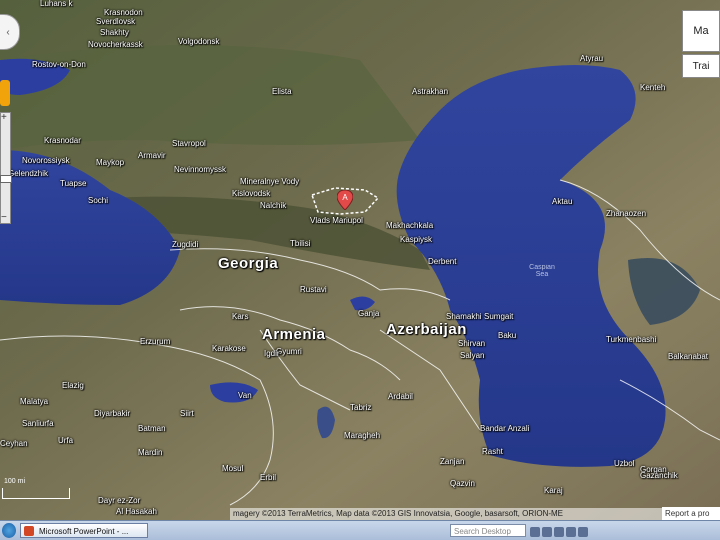 Image resolution: width=720 pixels, height=540 pixels. I want to click on city-label: Krasnodon, so click(123, 12).